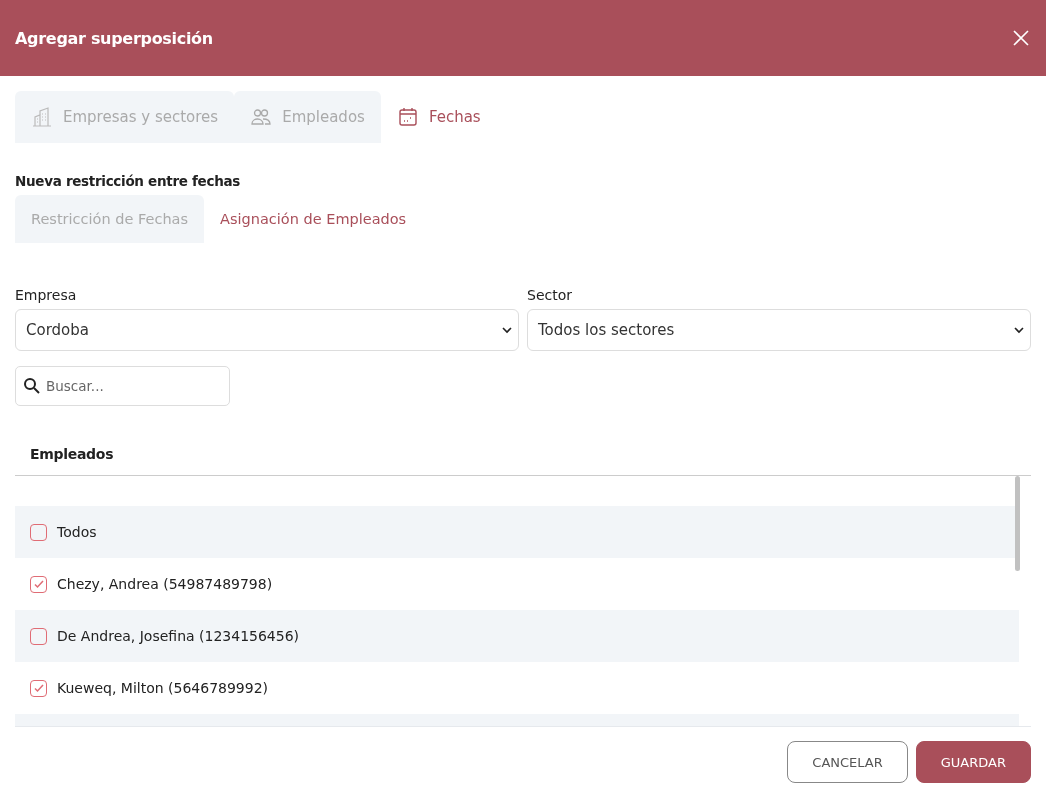 The image size is (1046, 800). What do you see at coordinates (517, 636) in the screenshot?
I see `list-row: De Andrea, Josefina (1234156456)` at bounding box center [517, 636].